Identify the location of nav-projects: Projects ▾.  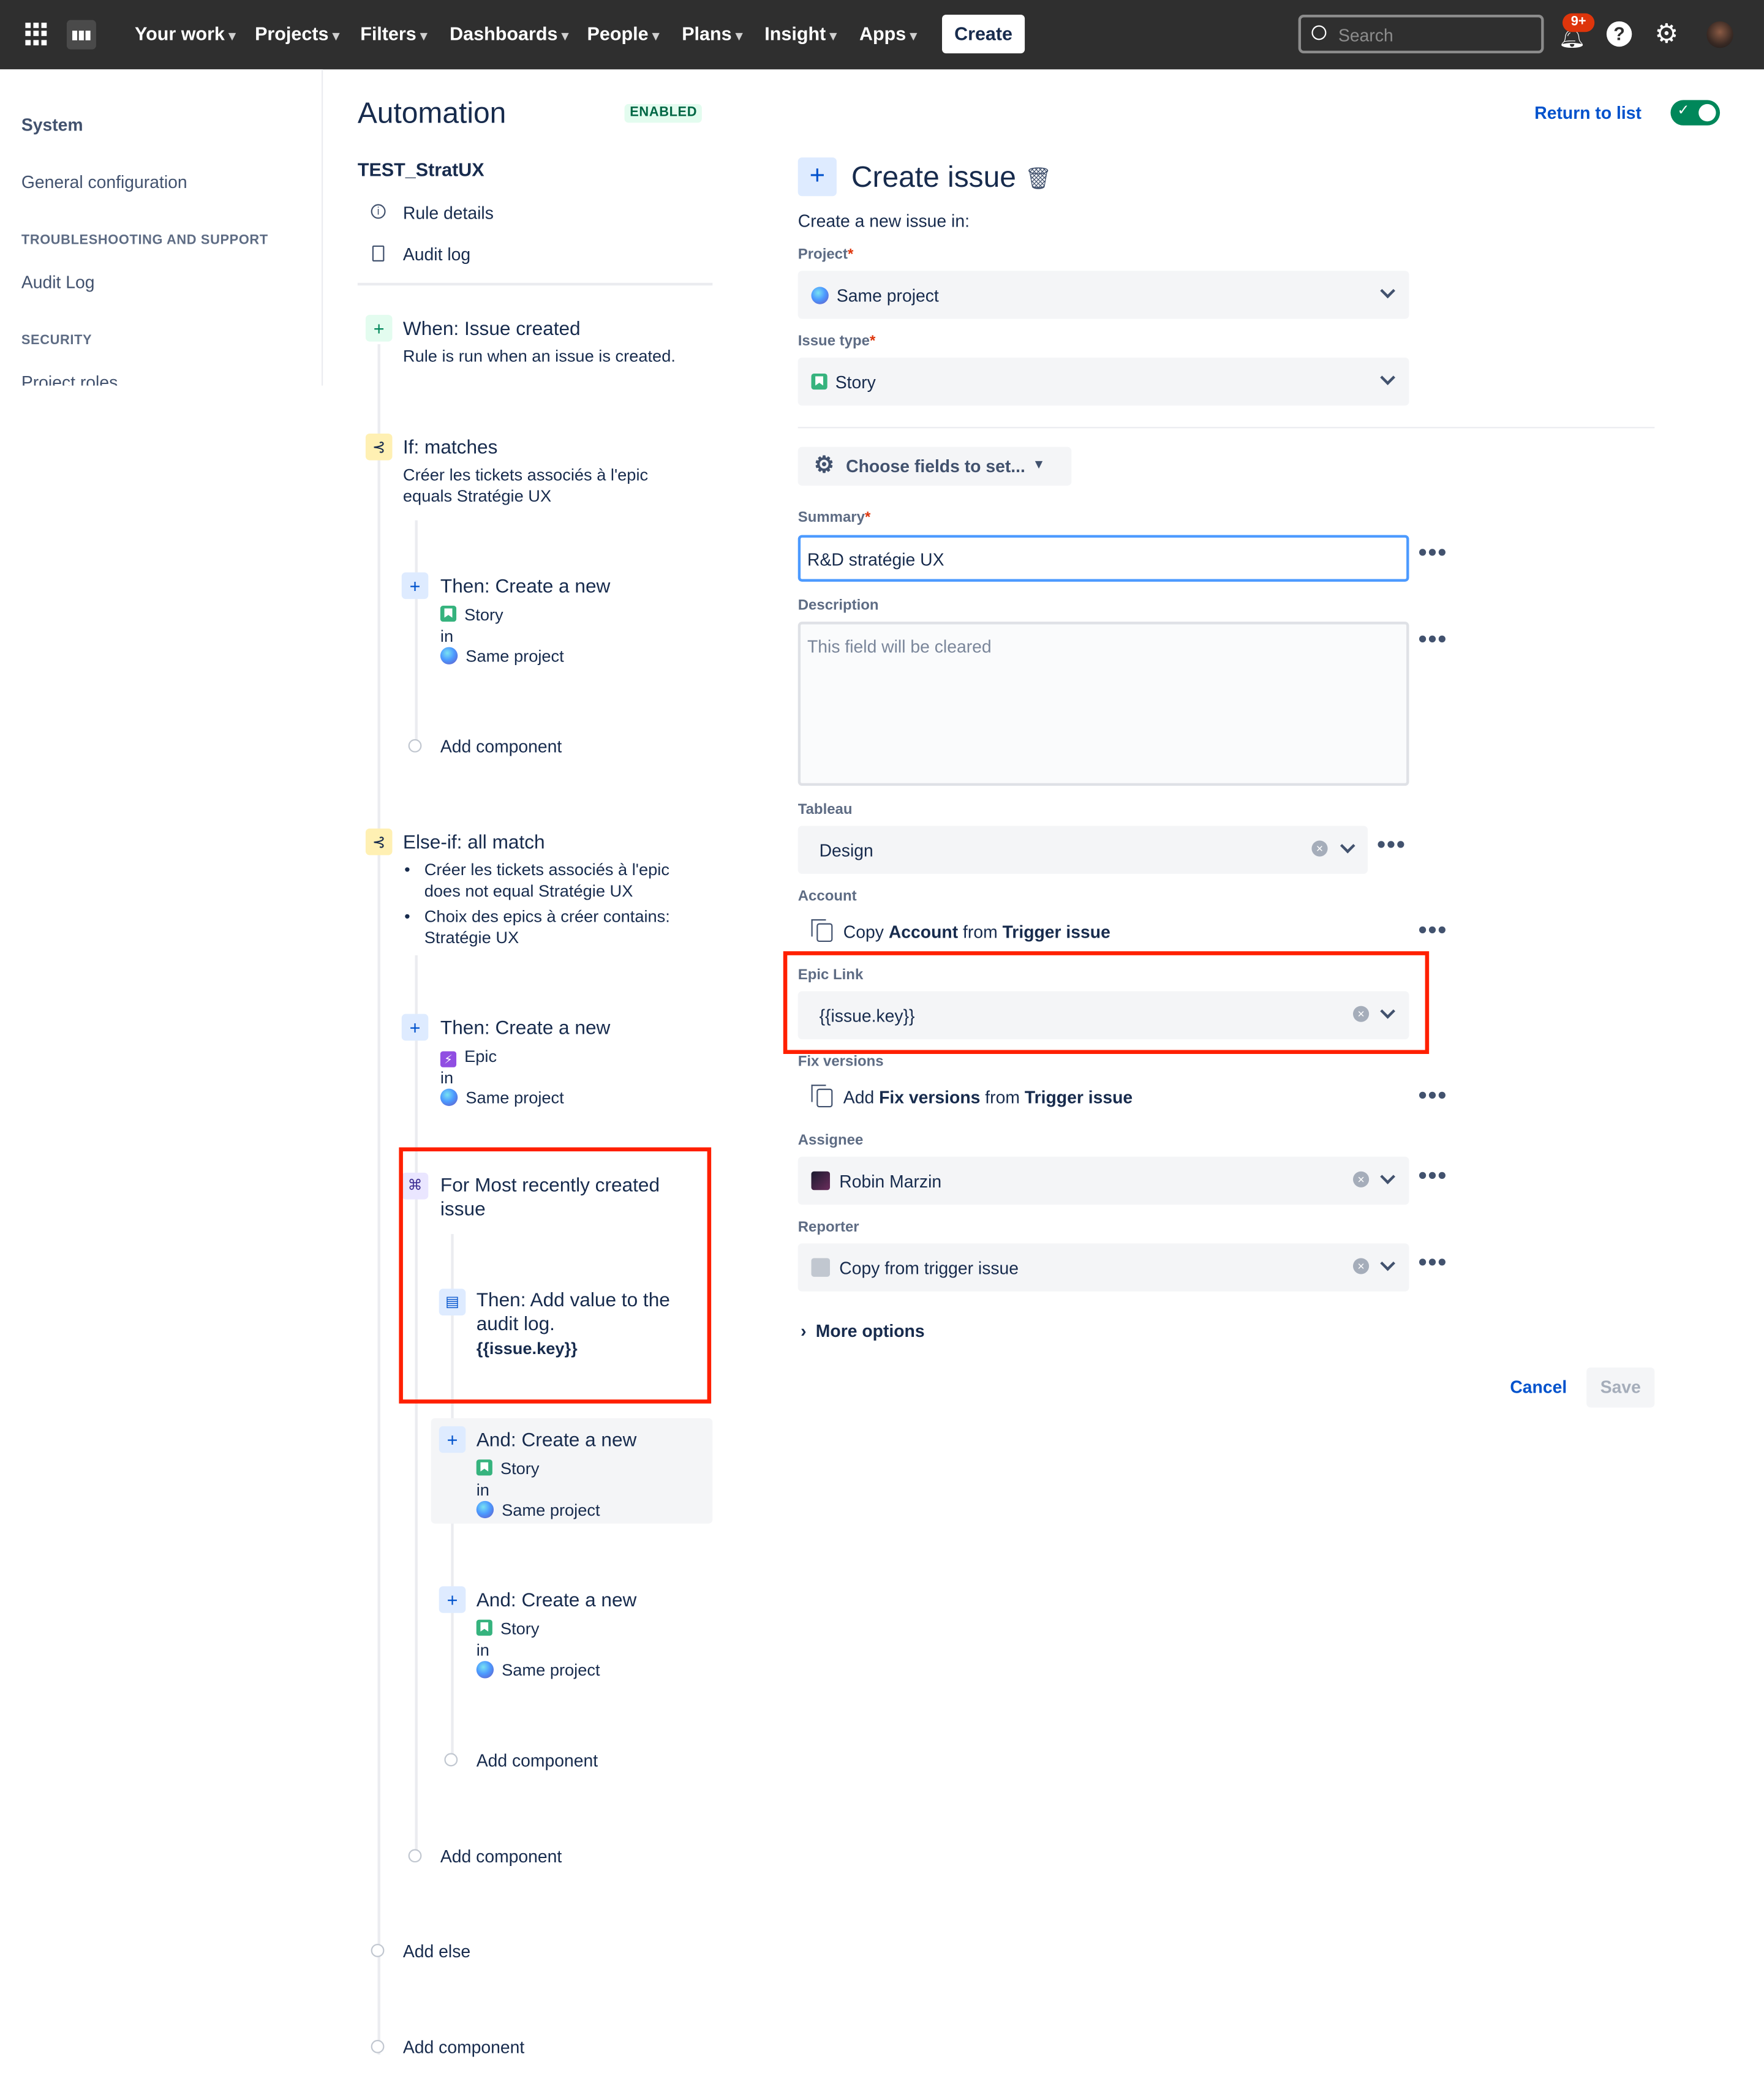
(297, 33).